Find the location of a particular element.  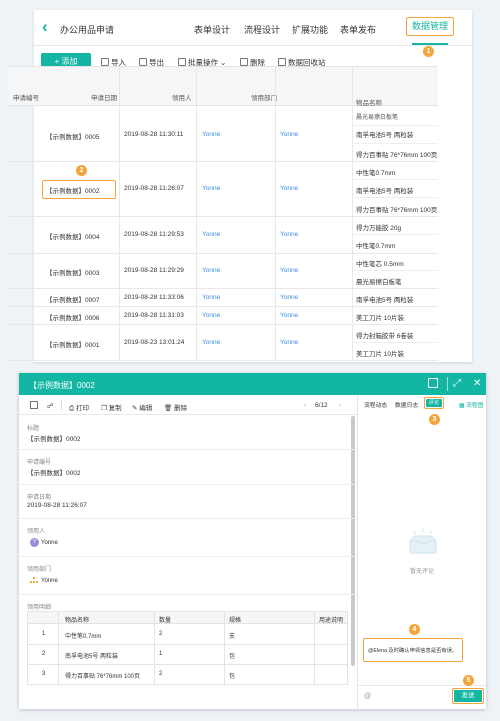

next-icon: › is located at coordinates (340, 405).